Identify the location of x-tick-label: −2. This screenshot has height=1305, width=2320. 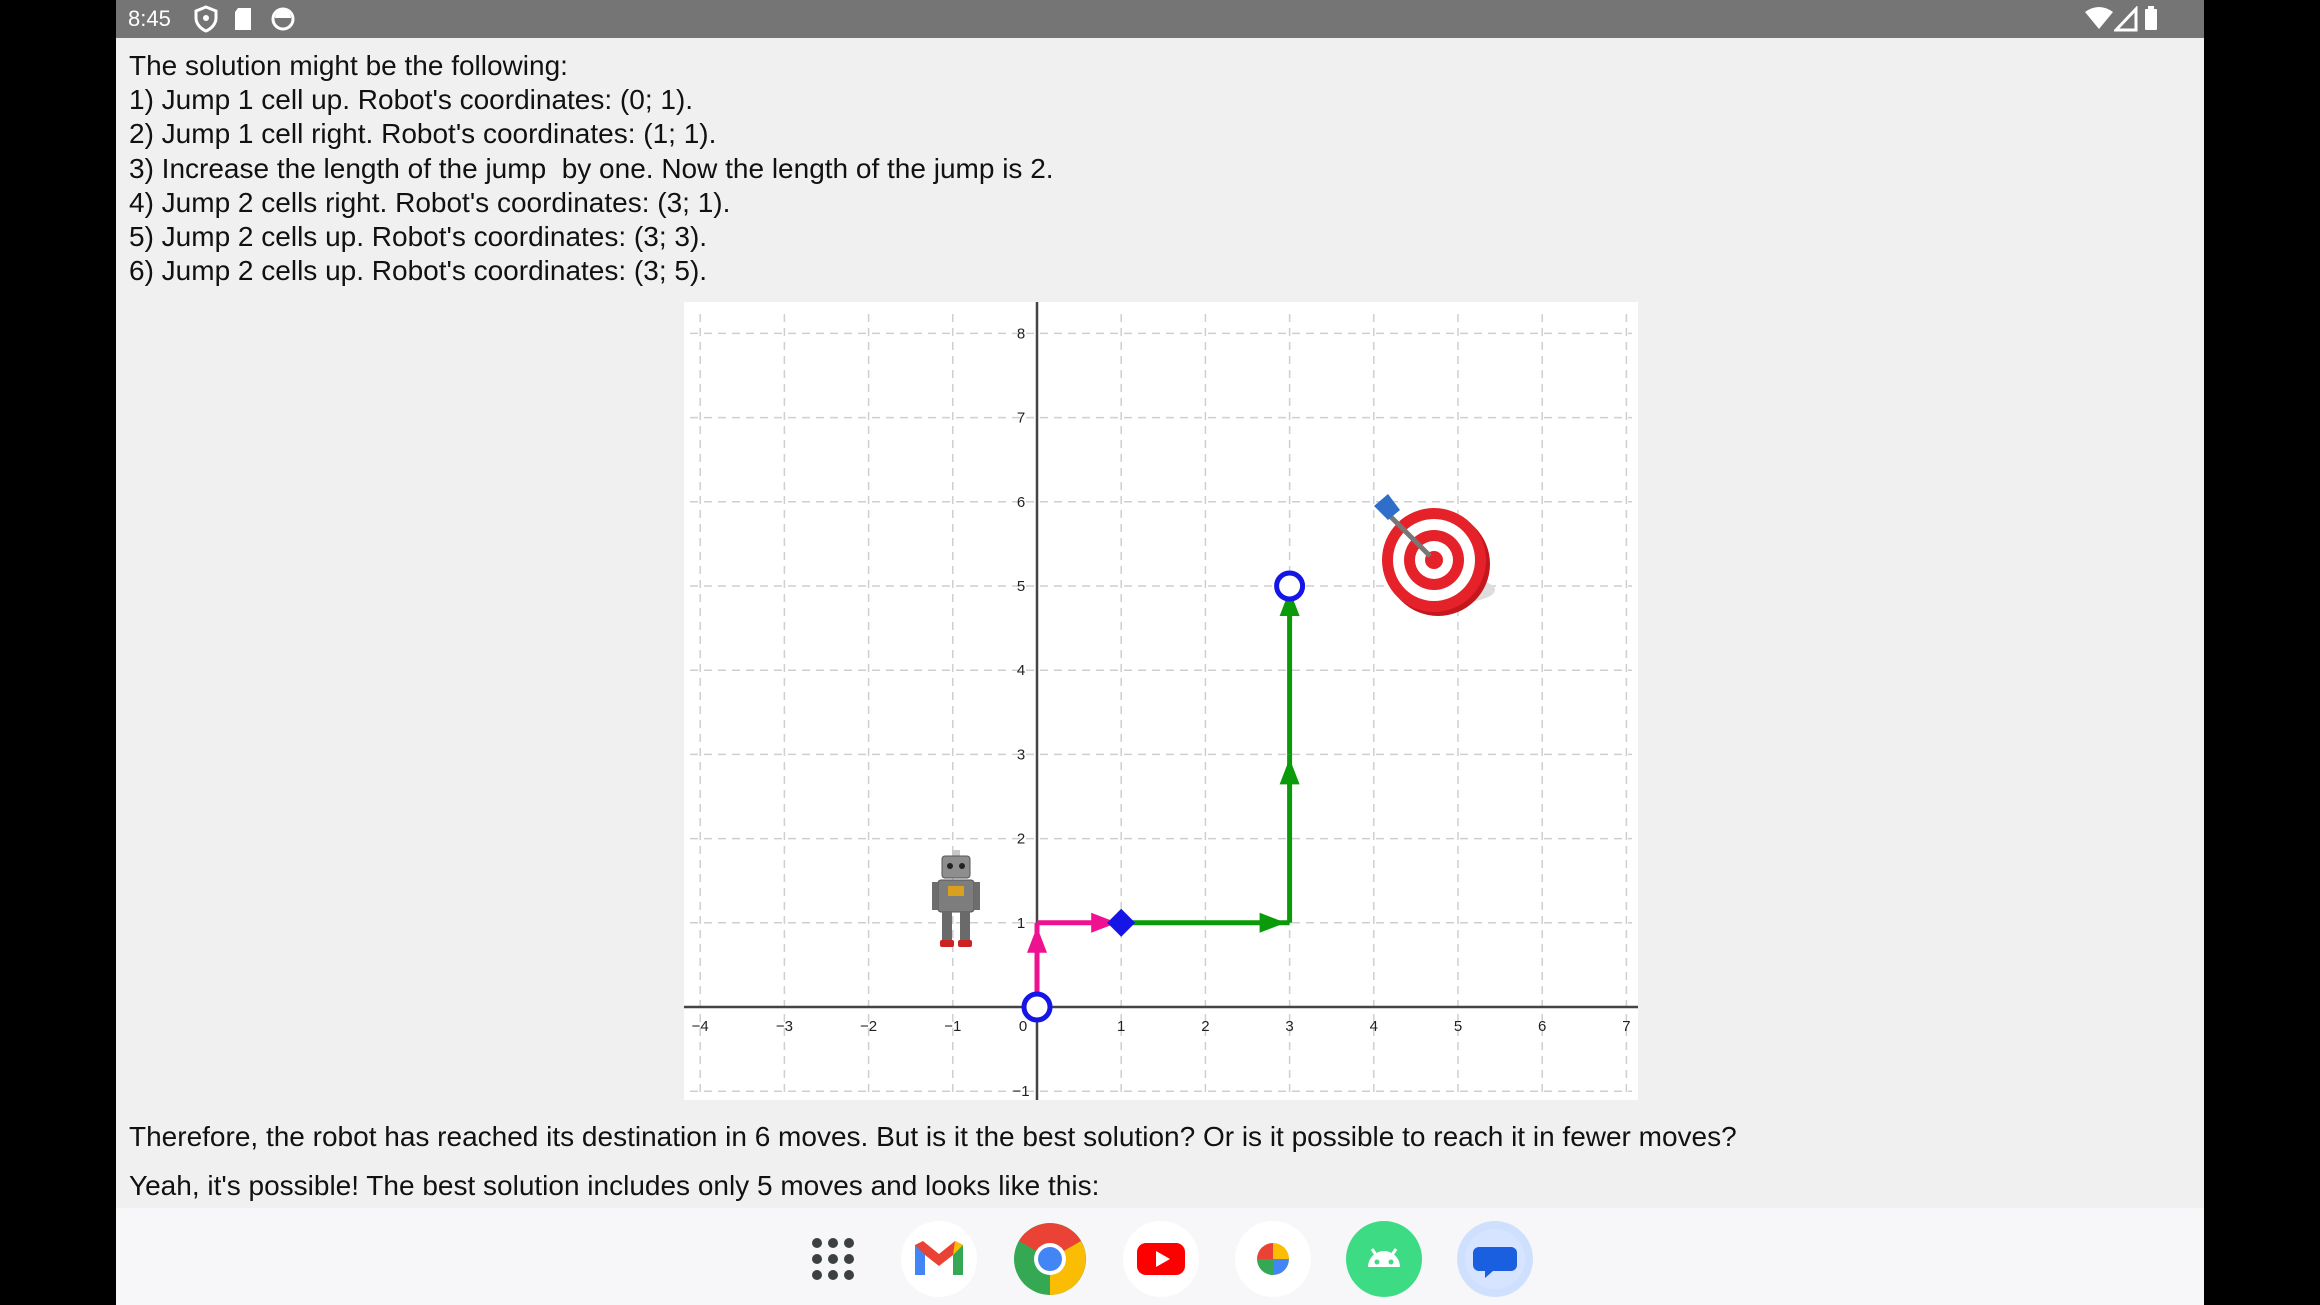
(868, 1026).